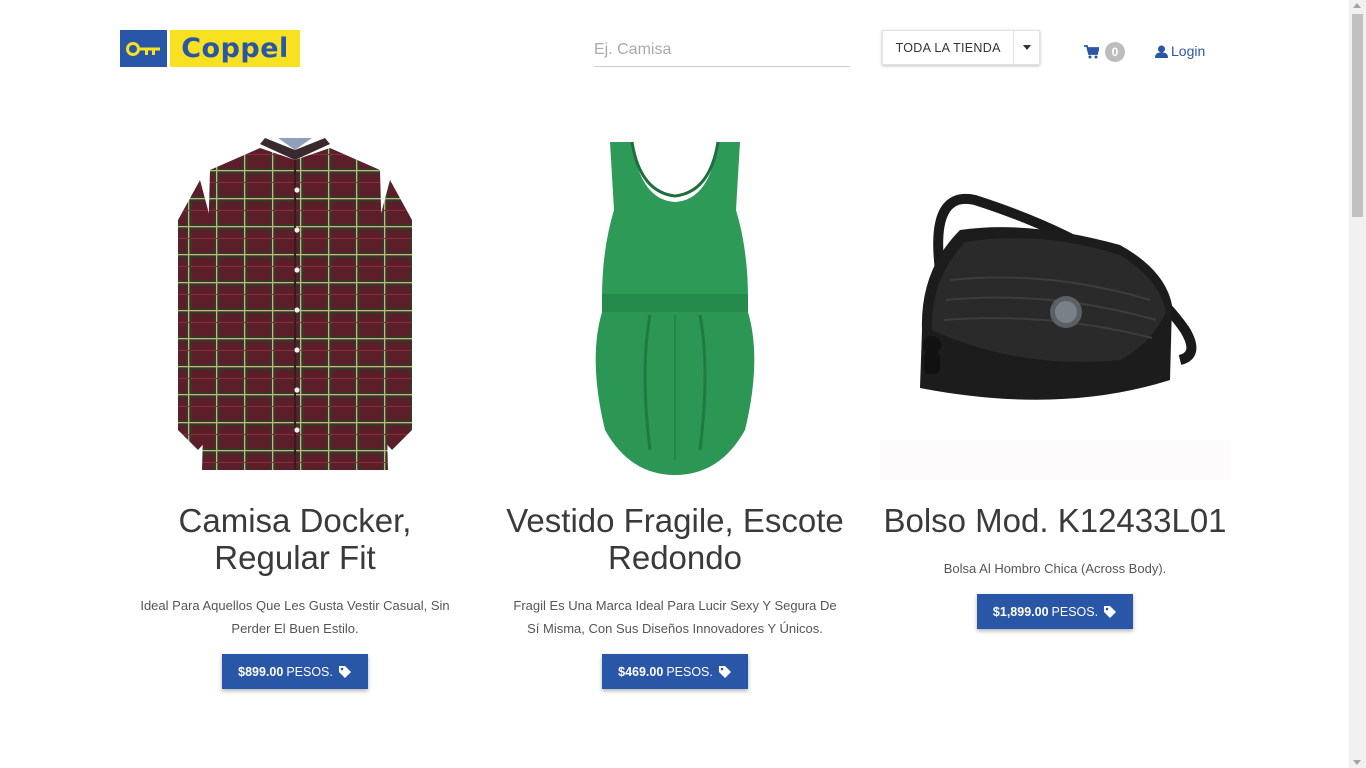  Describe the element at coordinates (1357, 115) in the screenshot. I see `scrollbar-thumb` at that location.